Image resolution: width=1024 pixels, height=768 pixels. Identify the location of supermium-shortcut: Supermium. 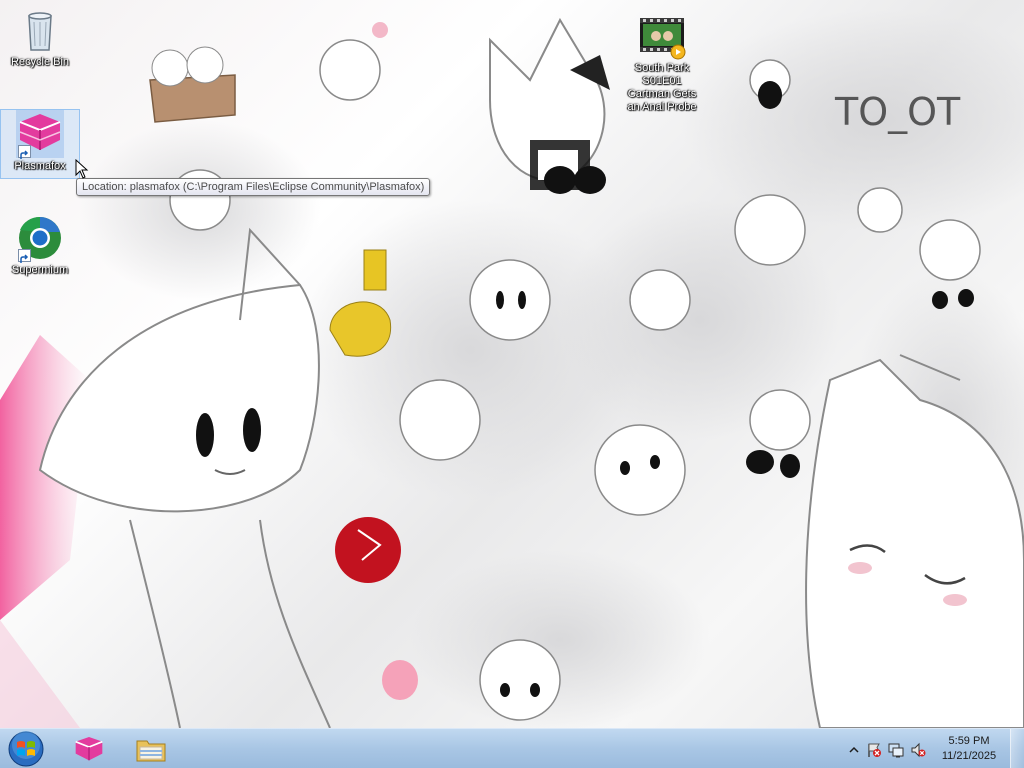
(40, 245).